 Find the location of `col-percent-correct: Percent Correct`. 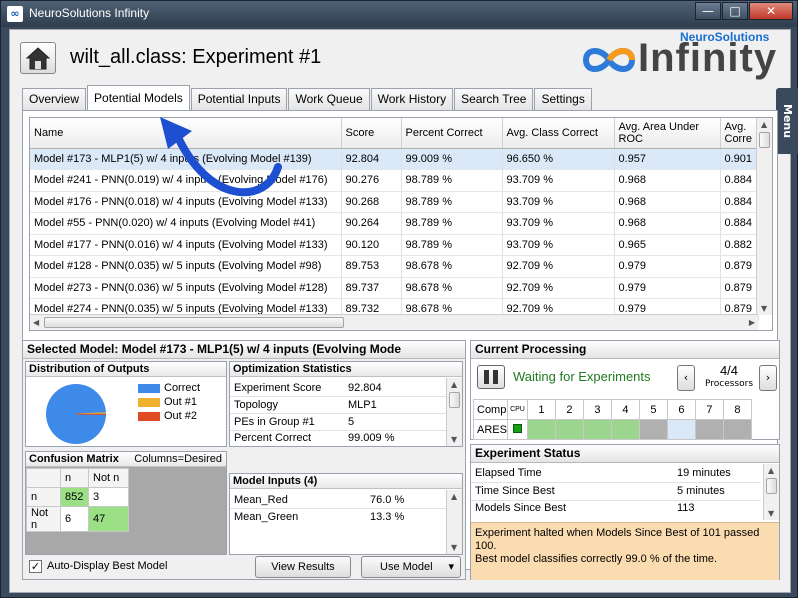

col-percent-correct: Percent Correct is located at coordinates (452, 133).